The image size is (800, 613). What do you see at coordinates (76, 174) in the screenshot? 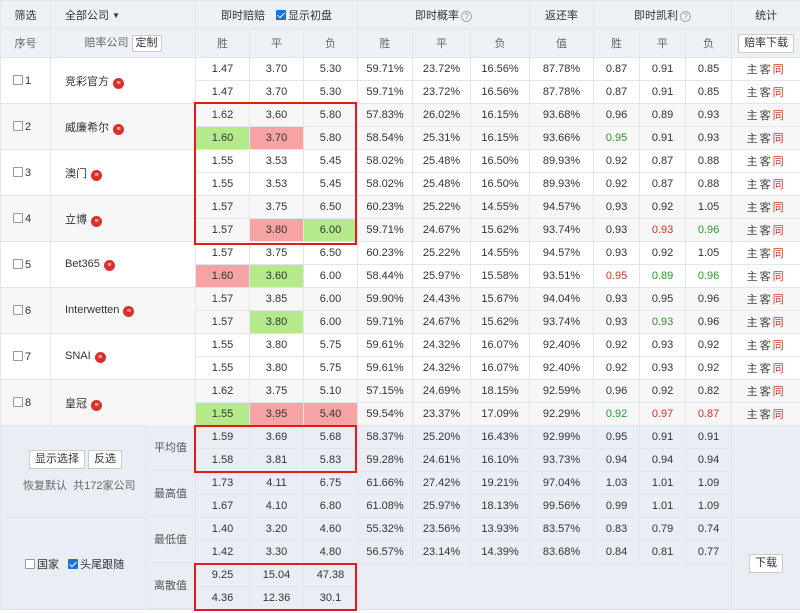
I see `company-name: 澳门` at bounding box center [76, 174].